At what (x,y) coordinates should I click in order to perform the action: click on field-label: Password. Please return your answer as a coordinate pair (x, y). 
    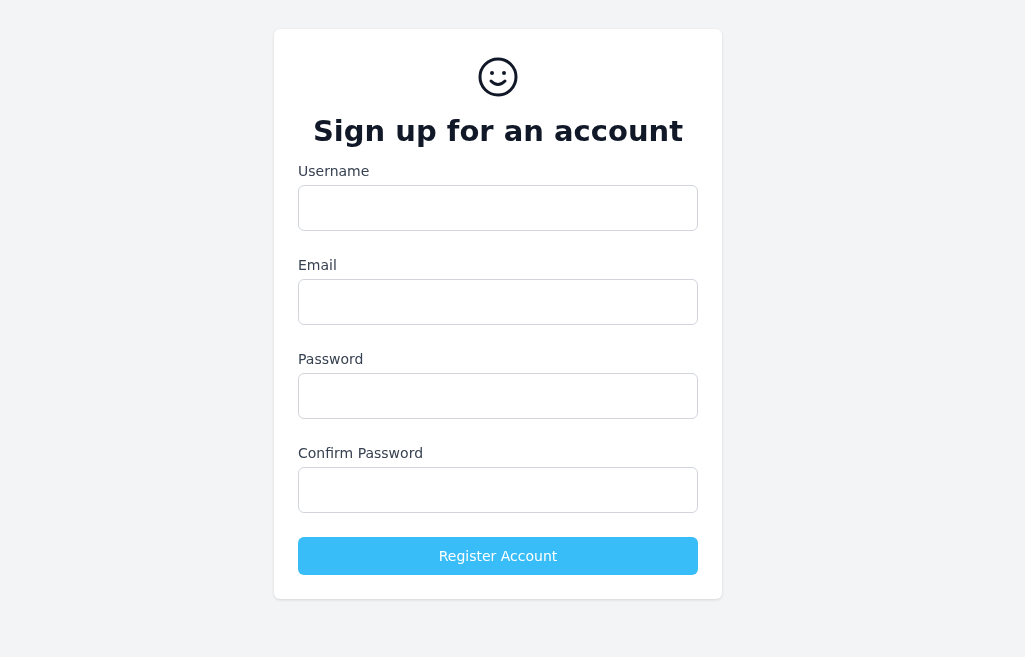
    Looking at the image, I should click on (331, 359).